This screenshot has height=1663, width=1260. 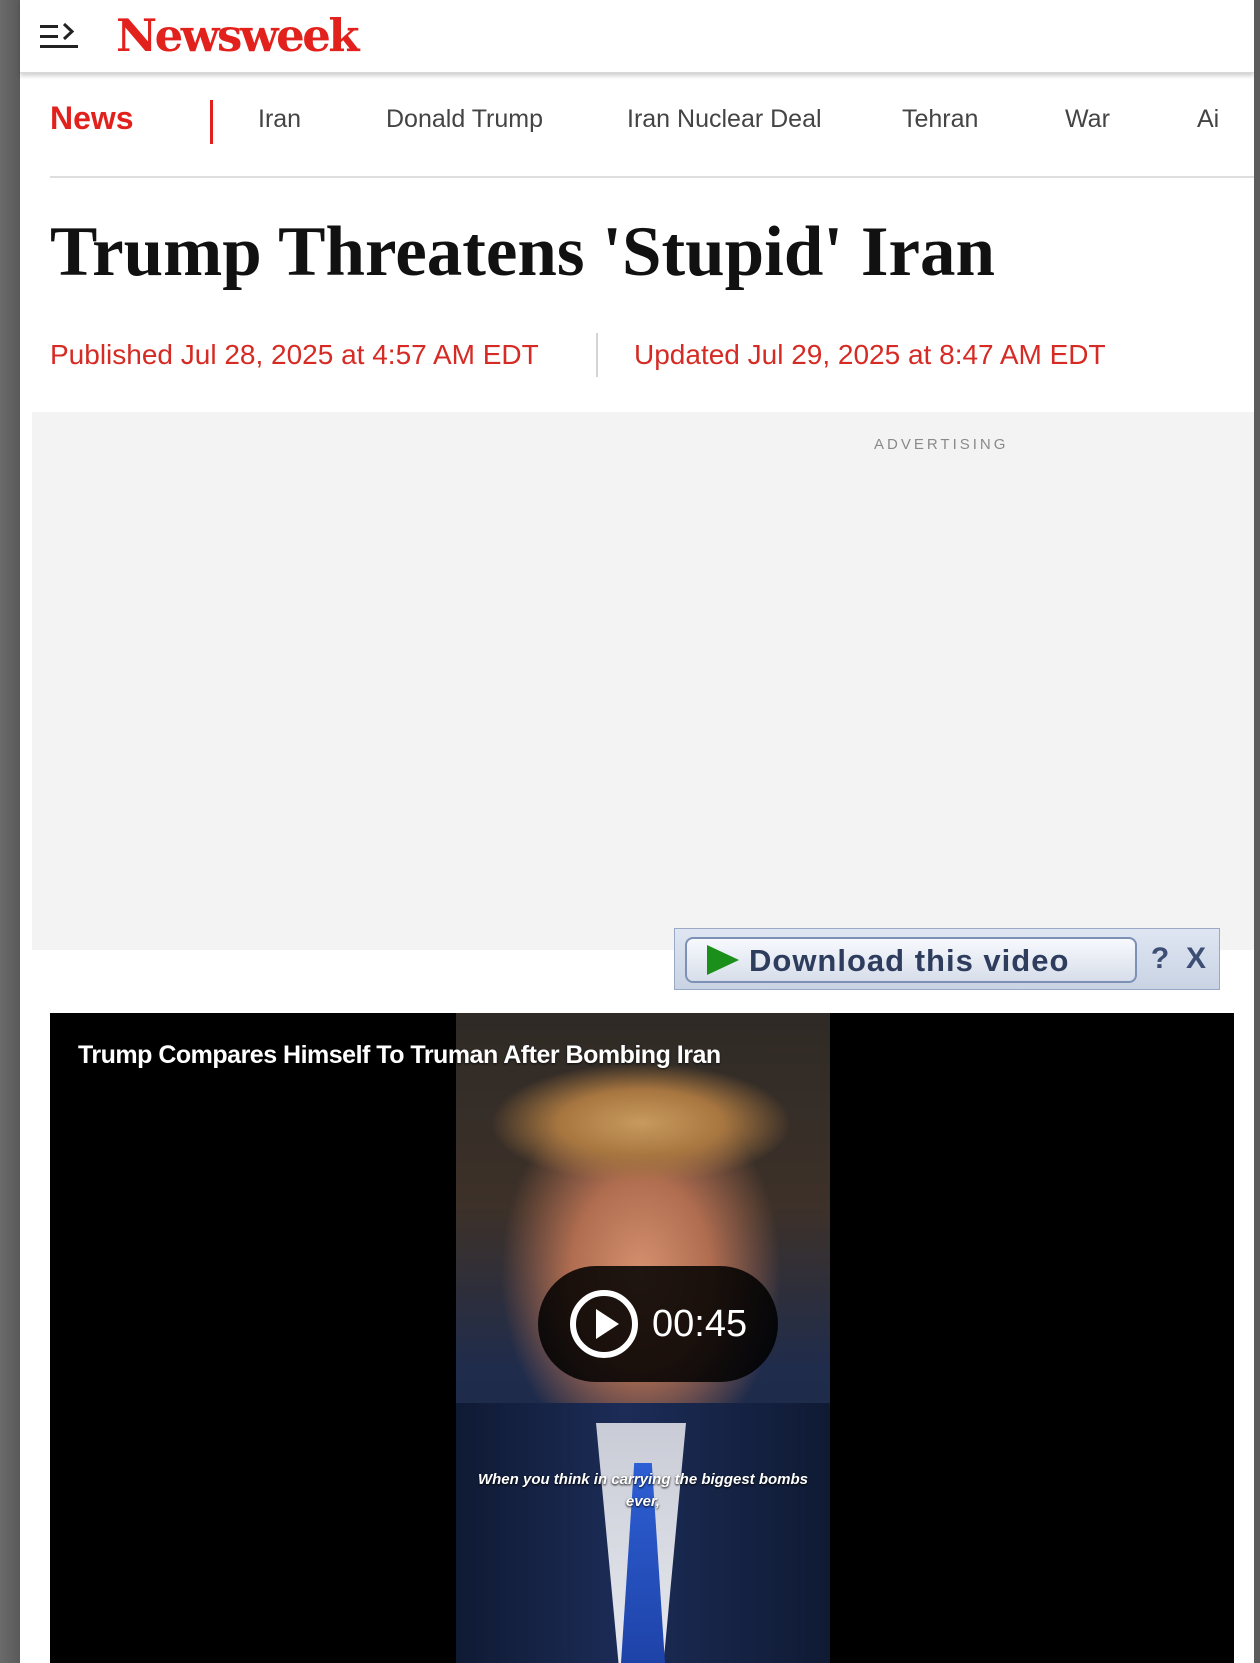 I want to click on updated-date: Updated Jul 29, 2025 at 8:47 AM EDT, so click(x=870, y=354).